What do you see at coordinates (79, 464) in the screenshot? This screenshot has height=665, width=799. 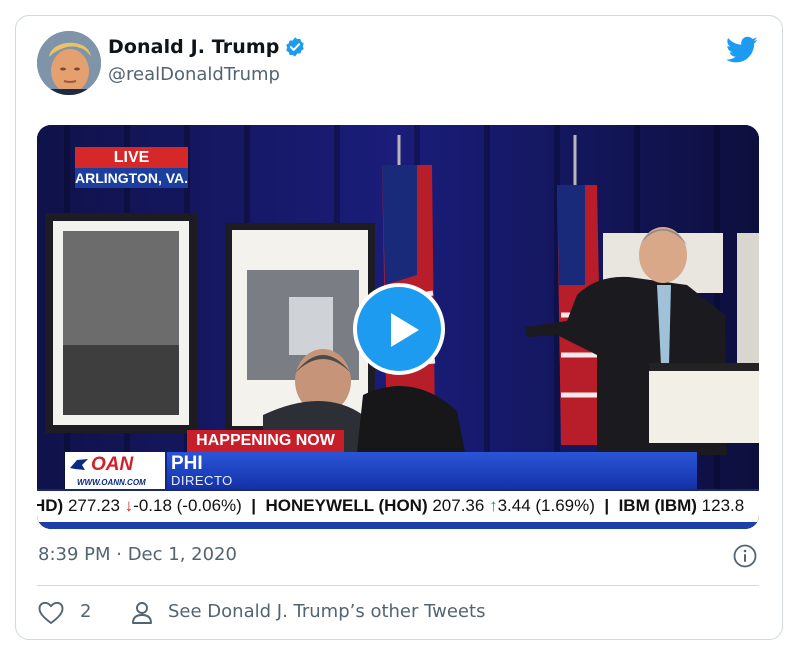 I see `eagle-icon` at bounding box center [79, 464].